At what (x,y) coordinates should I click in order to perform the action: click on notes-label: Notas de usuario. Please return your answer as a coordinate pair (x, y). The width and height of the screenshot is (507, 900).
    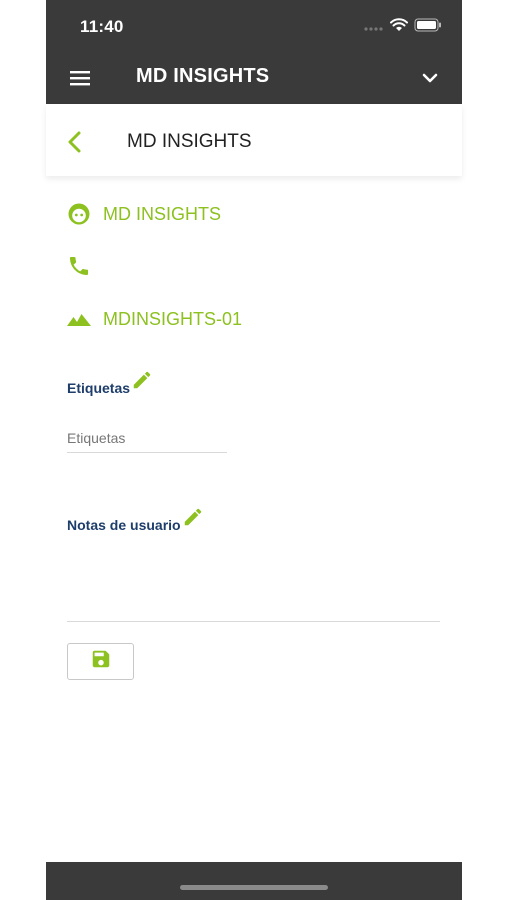
    Looking at the image, I should click on (124, 525).